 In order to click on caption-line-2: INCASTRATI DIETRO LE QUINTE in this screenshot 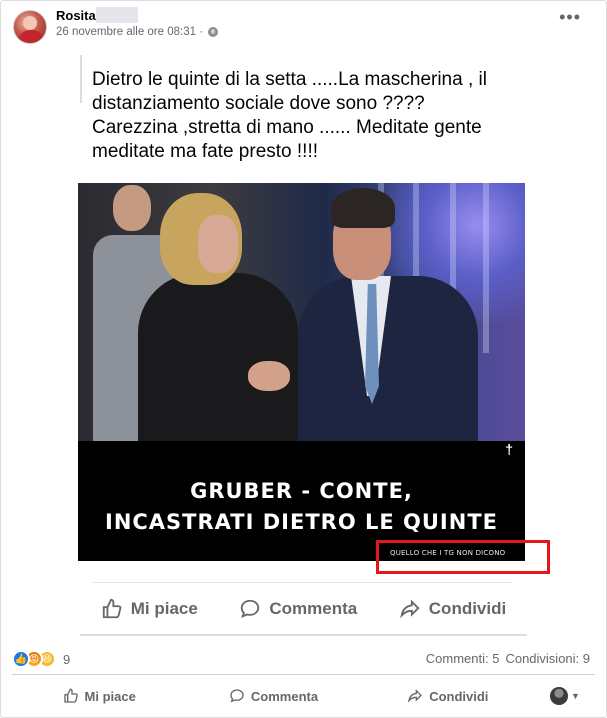, I will do `click(301, 522)`.